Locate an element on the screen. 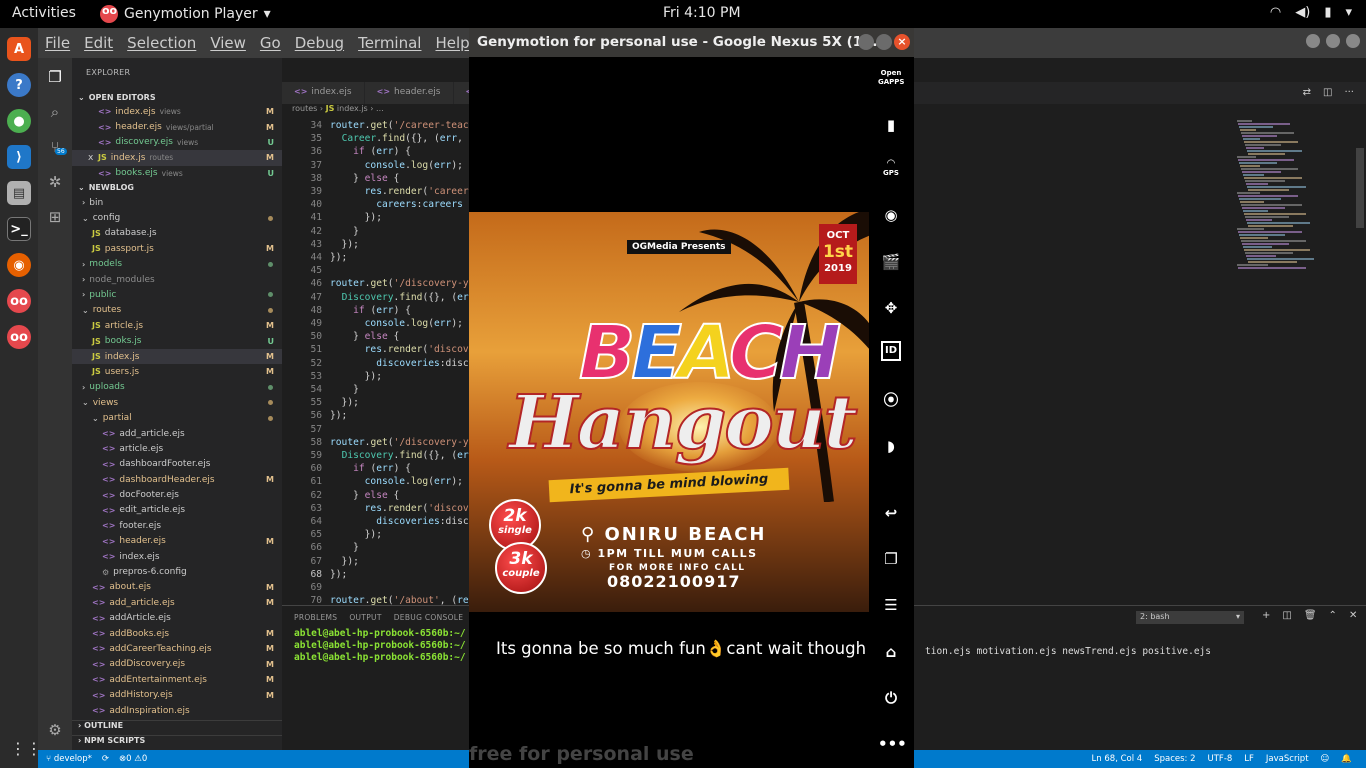  debug-icon: ✲ is located at coordinates (55, 183).